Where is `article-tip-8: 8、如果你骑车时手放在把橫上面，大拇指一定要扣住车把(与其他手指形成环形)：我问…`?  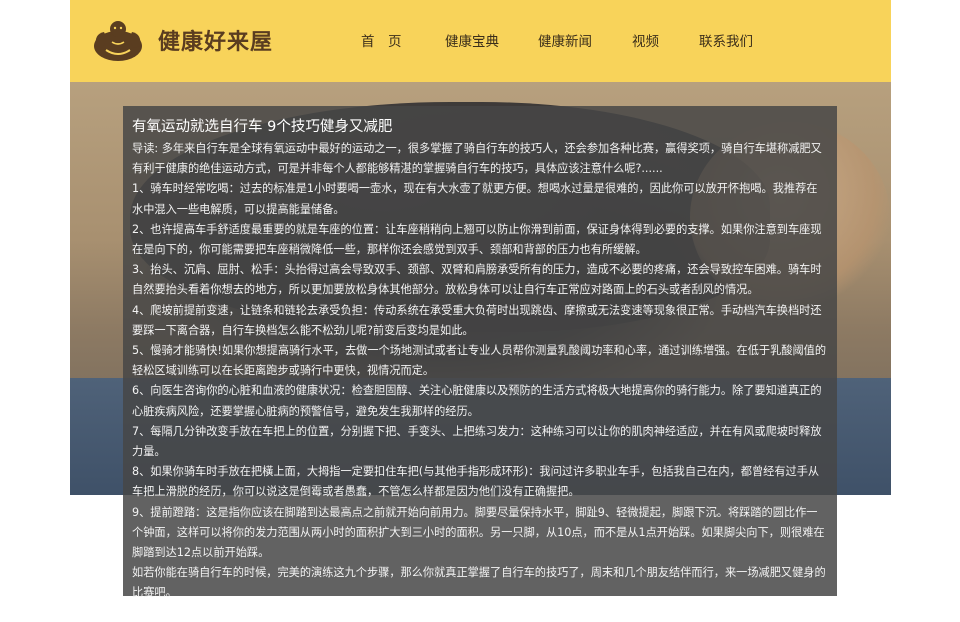
article-tip-8: 8、如果你骑车时手放在把橫上面，大拇指一定要扣住车把(与其他手指形成环形)：我问… is located at coordinates (476, 482).